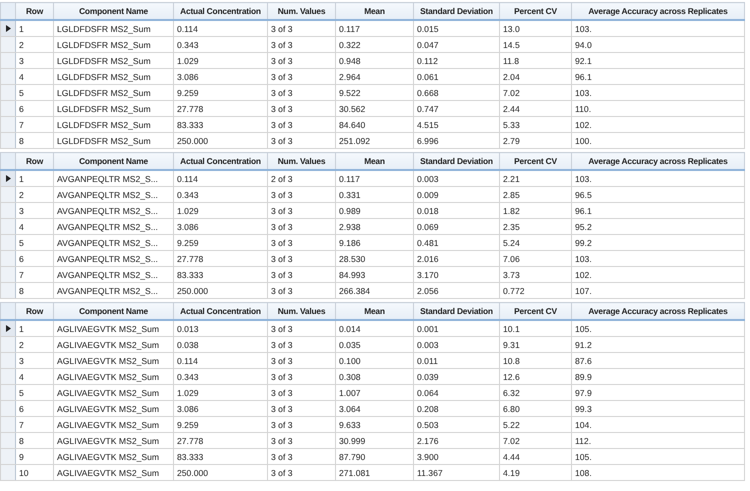 The image size is (750, 491). What do you see at coordinates (302, 178) in the screenshot?
I see `table-cell: 2 of 3` at bounding box center [302, 178].